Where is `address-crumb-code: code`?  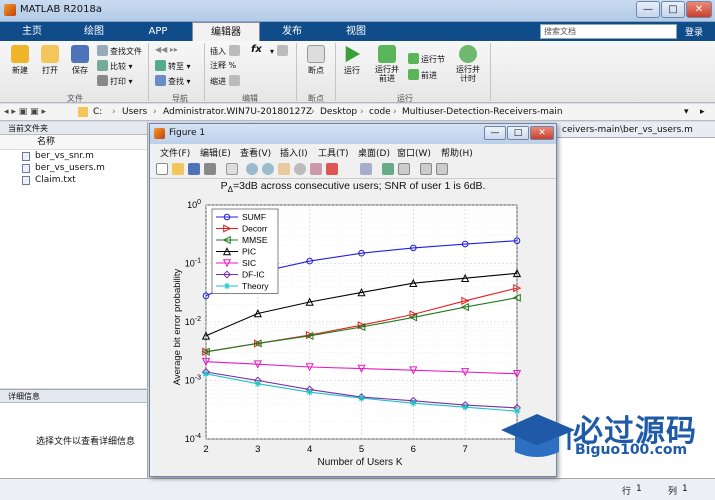 address-crumb-code: code is located at coordinates (380, 112).